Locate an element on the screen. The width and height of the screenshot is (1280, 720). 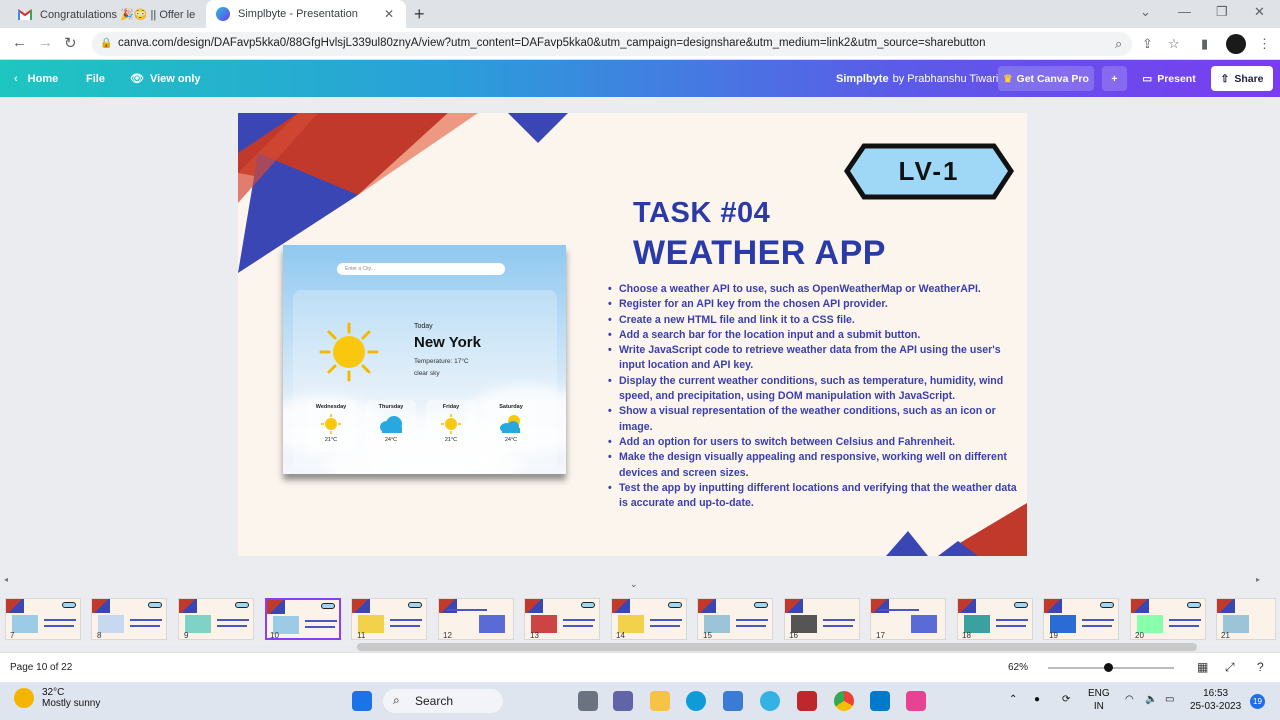
page-number: 9 is located at coordinates (186, 635).